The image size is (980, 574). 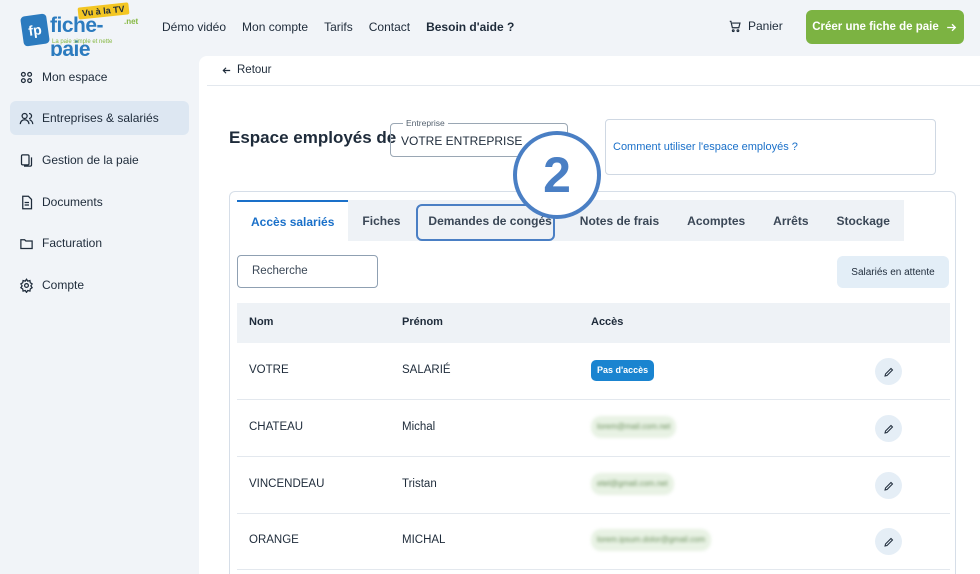 I want to click on cell-prenom: Tristan, so click(x=419, y=484).